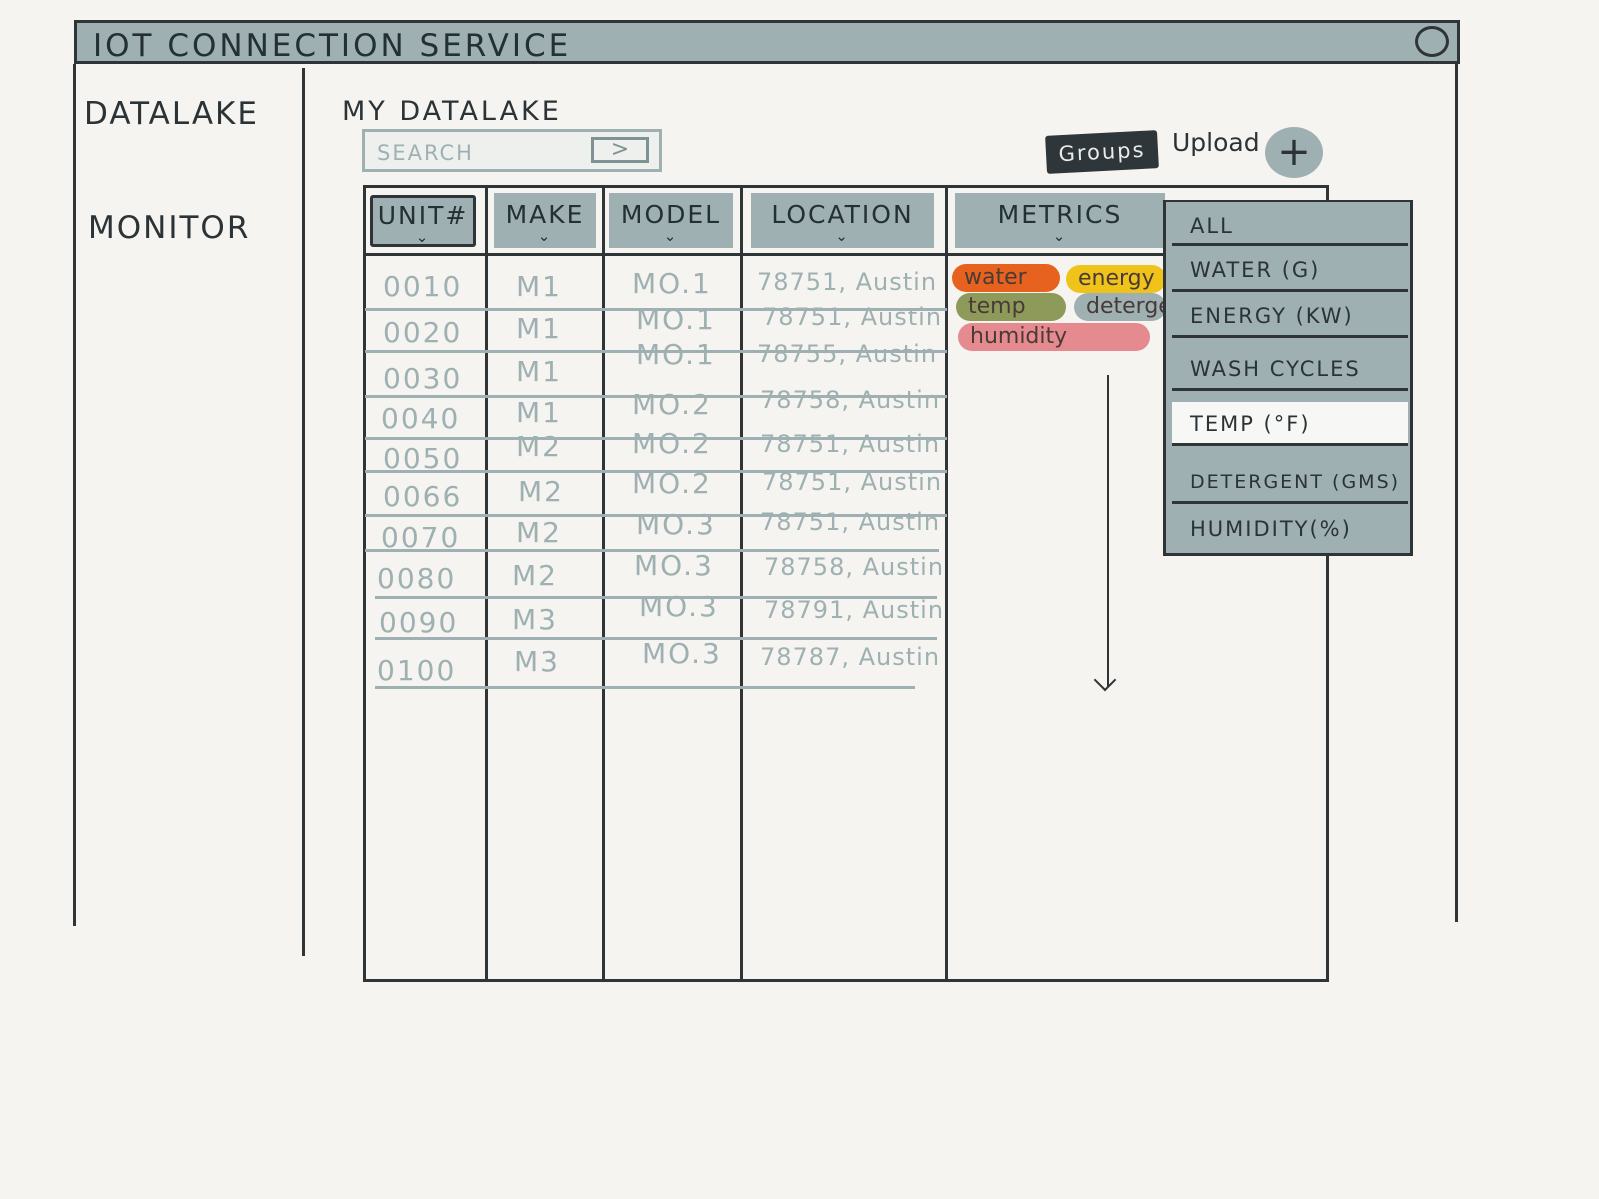  I want to click on cell-unit: 0040, so click(421, 418).